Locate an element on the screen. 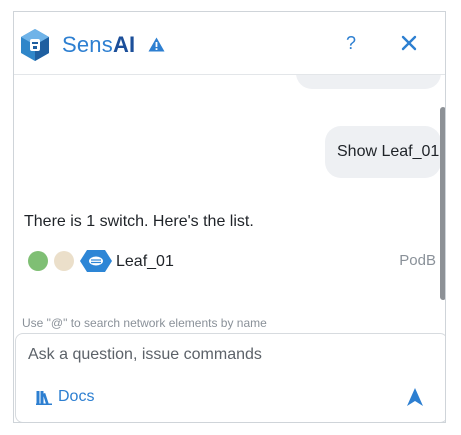  books-icon is located at coordinates (44, 398).